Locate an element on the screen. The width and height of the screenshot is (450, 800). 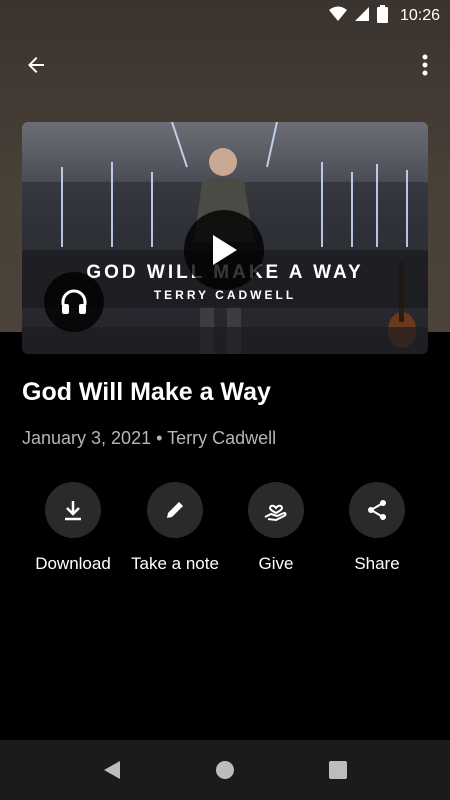
share-circle is located at coordinates (377, 510).